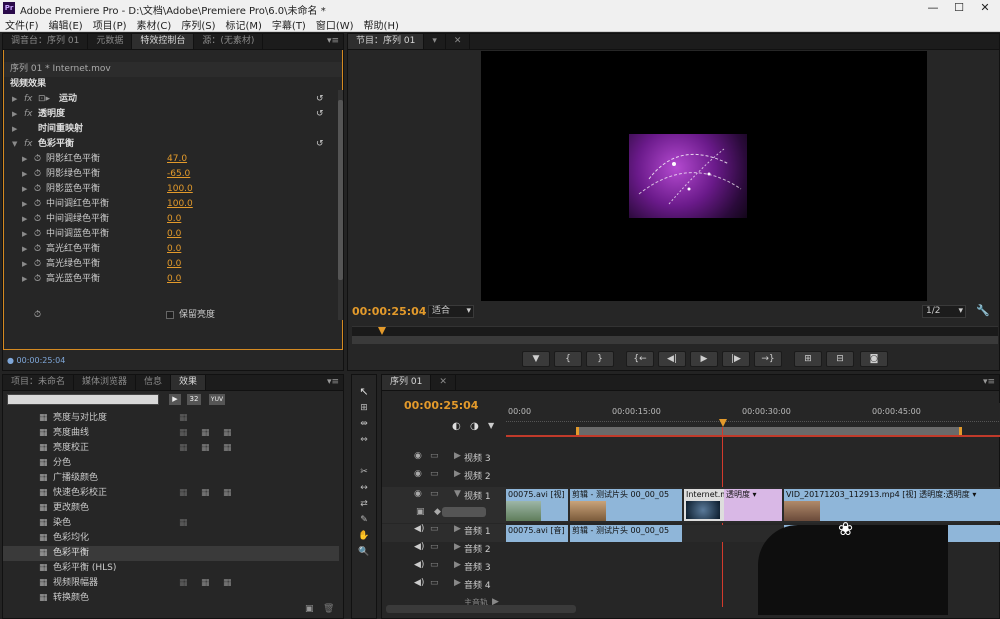  Describe the element at coordinates (364, 424) in the screenshot. I see `ripple-edit-tool-icon: ⇹` at that location.